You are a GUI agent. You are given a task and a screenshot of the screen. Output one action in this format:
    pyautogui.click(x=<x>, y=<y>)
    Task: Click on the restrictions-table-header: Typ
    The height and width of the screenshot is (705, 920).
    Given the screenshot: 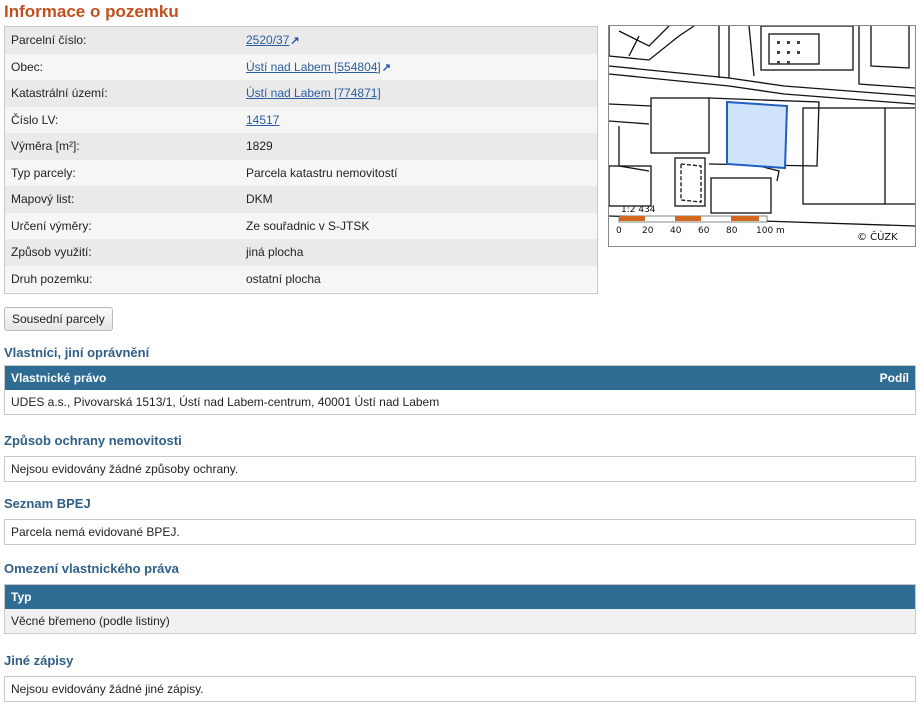 What is the action you would take?
    pyautogui.click(x=460, y=597)
    